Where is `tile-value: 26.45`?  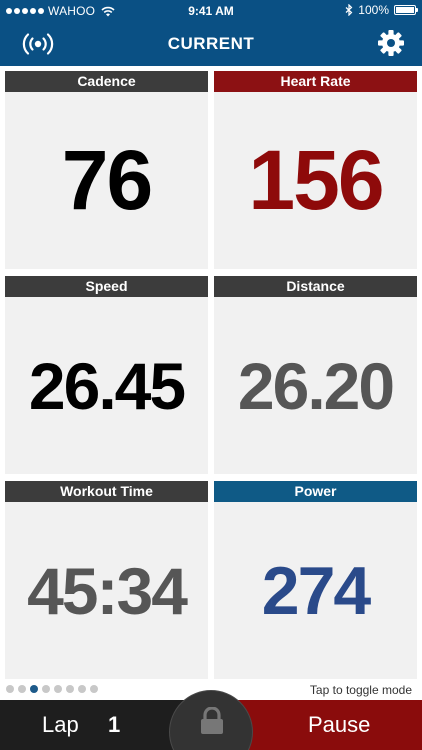
tile-value: 26.45 is located at coordinates (107, 385).